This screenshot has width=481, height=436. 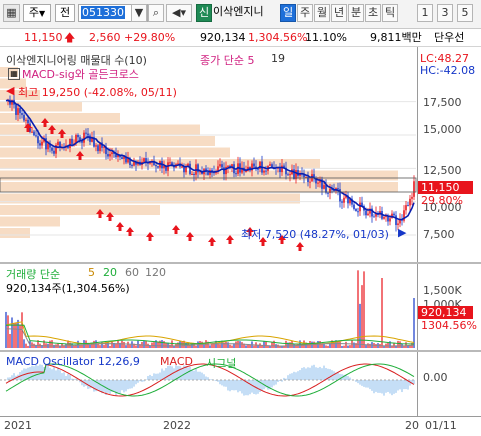 I want to click on market-label: 주, so click(x=34, y=12).